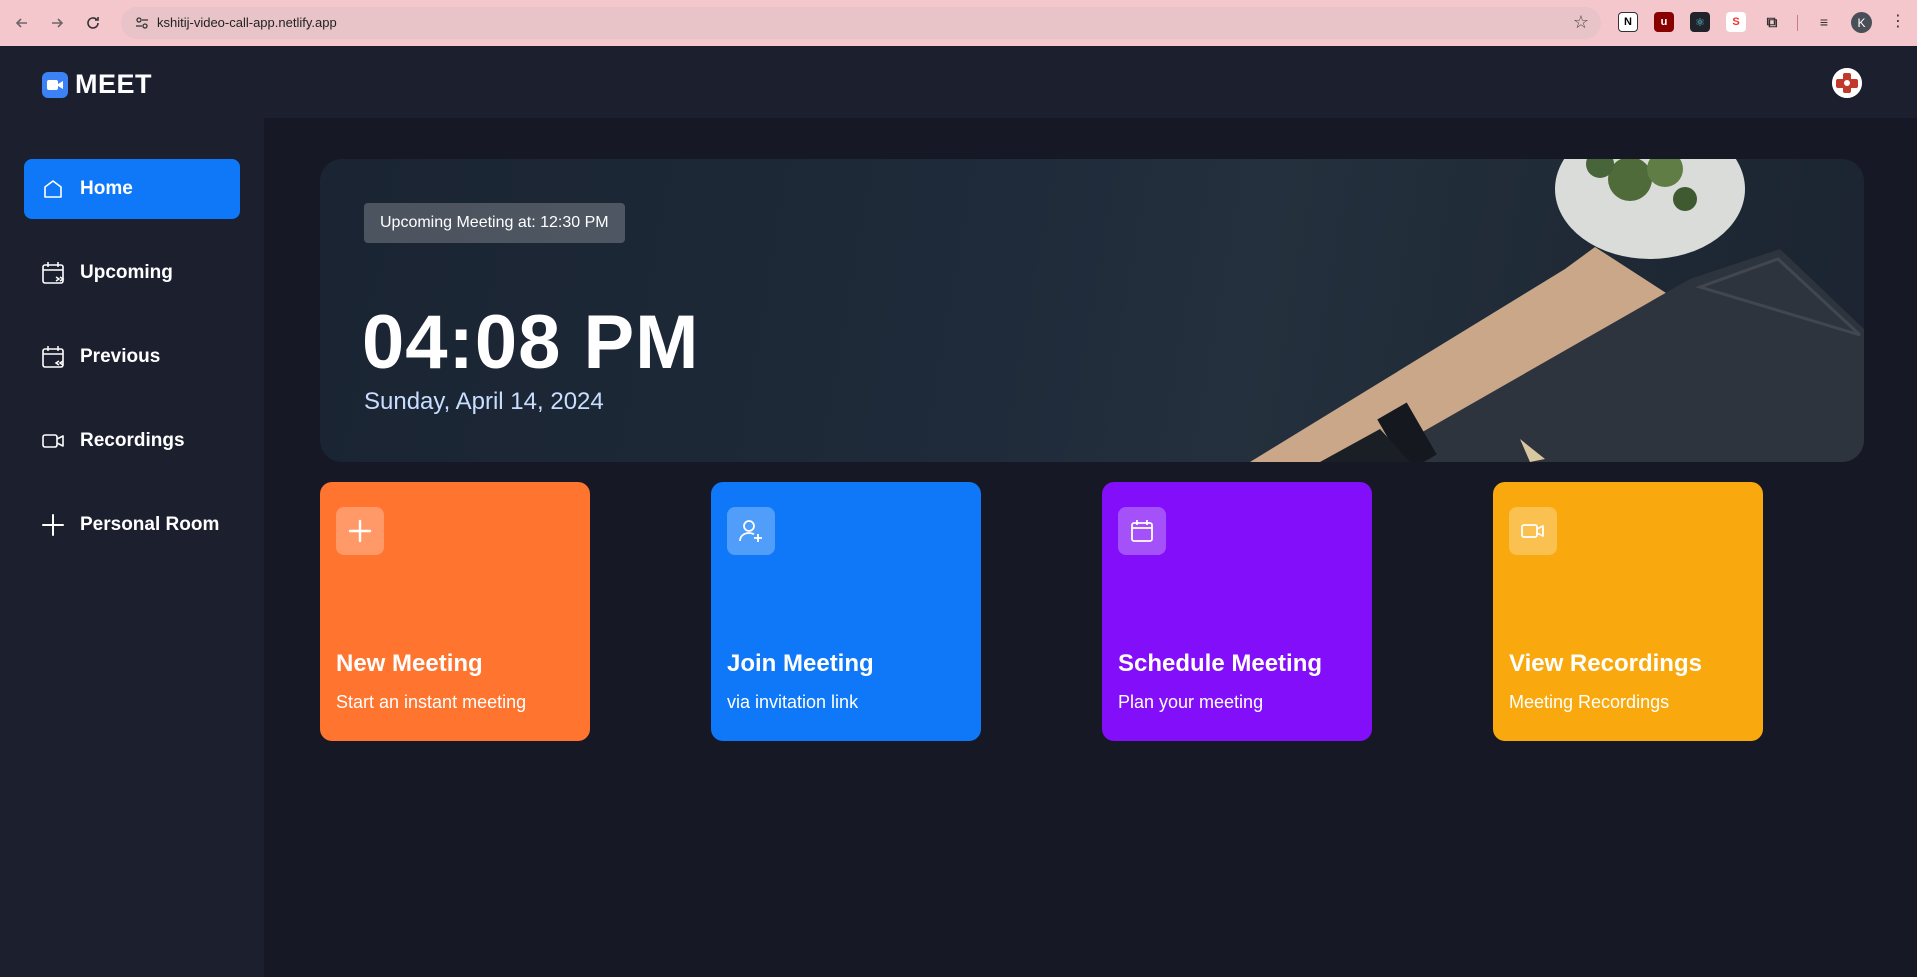 Image resolution: width=1917 pixels, height=977 pixels. I want to click on calendar-previous-icon, so click(53, 357).